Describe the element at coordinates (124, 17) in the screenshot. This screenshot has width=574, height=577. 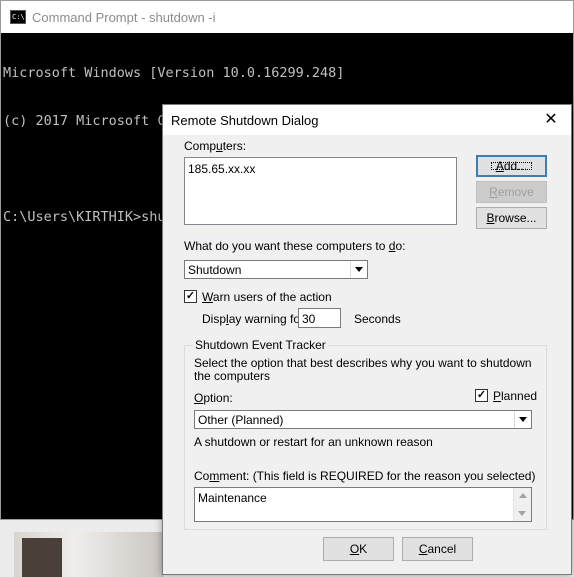
I see `console-title: Command Prompt - shutdown -i` at that location.